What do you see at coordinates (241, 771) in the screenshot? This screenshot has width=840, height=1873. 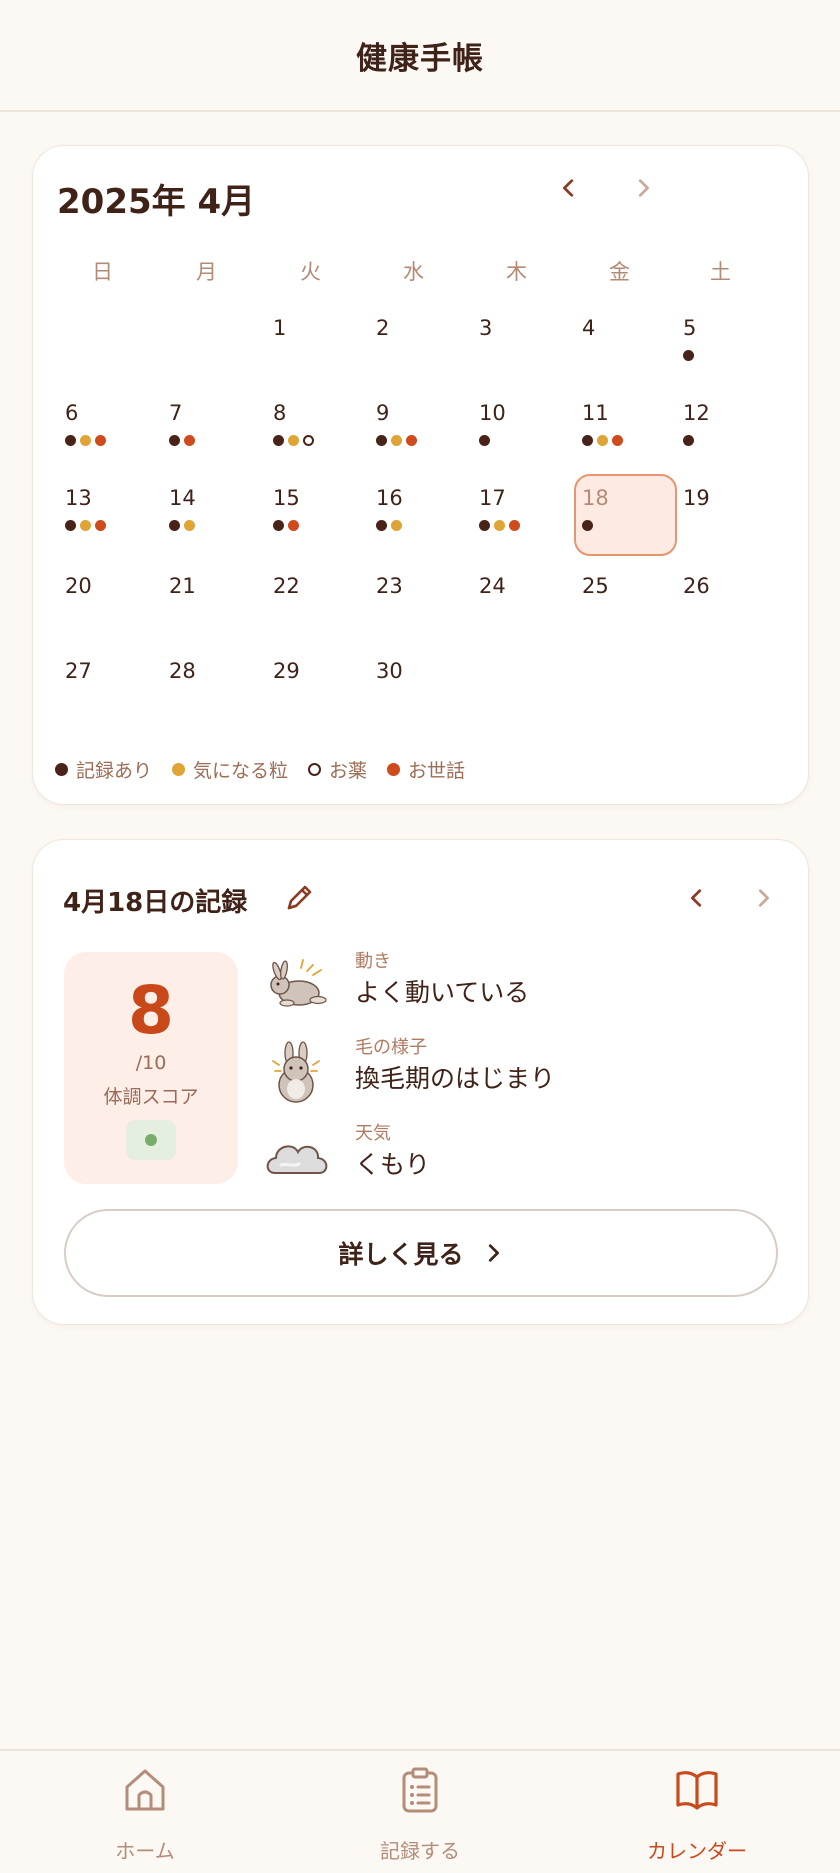 I see `legend-label: 気になる粒` at bounding box center [241, 771].